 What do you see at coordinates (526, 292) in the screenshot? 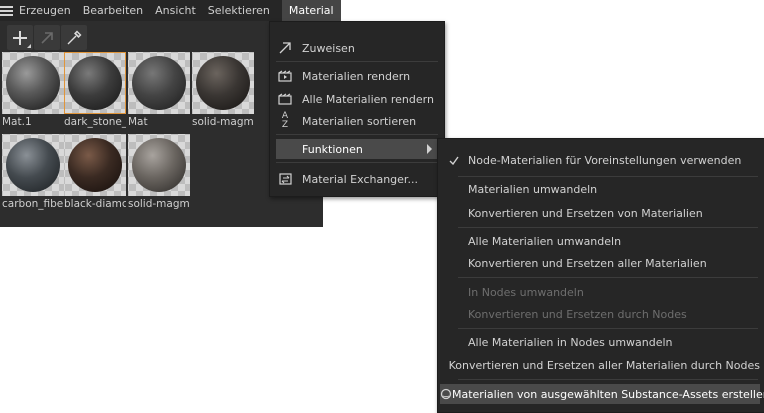
I see `submenu-item-label: In Nodes umwandeln` at bounding box center [526, 292].